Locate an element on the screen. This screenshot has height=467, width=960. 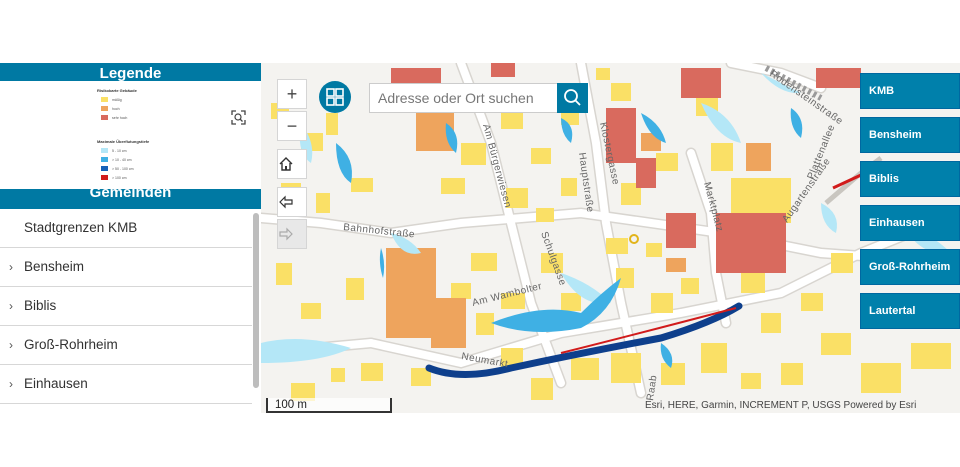
home-button is located at coordinates (292, 164).